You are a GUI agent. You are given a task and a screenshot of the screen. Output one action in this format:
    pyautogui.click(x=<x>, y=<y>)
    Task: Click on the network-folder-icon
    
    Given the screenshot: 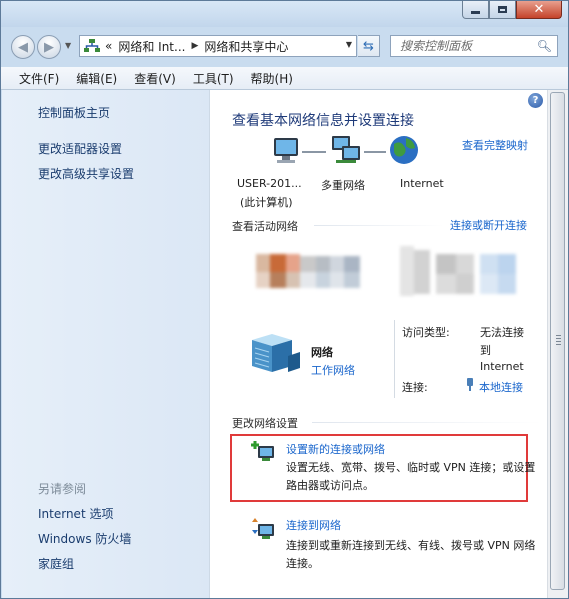 What is the action you would take?
    pyautogui.click(x=92, y=46)
    